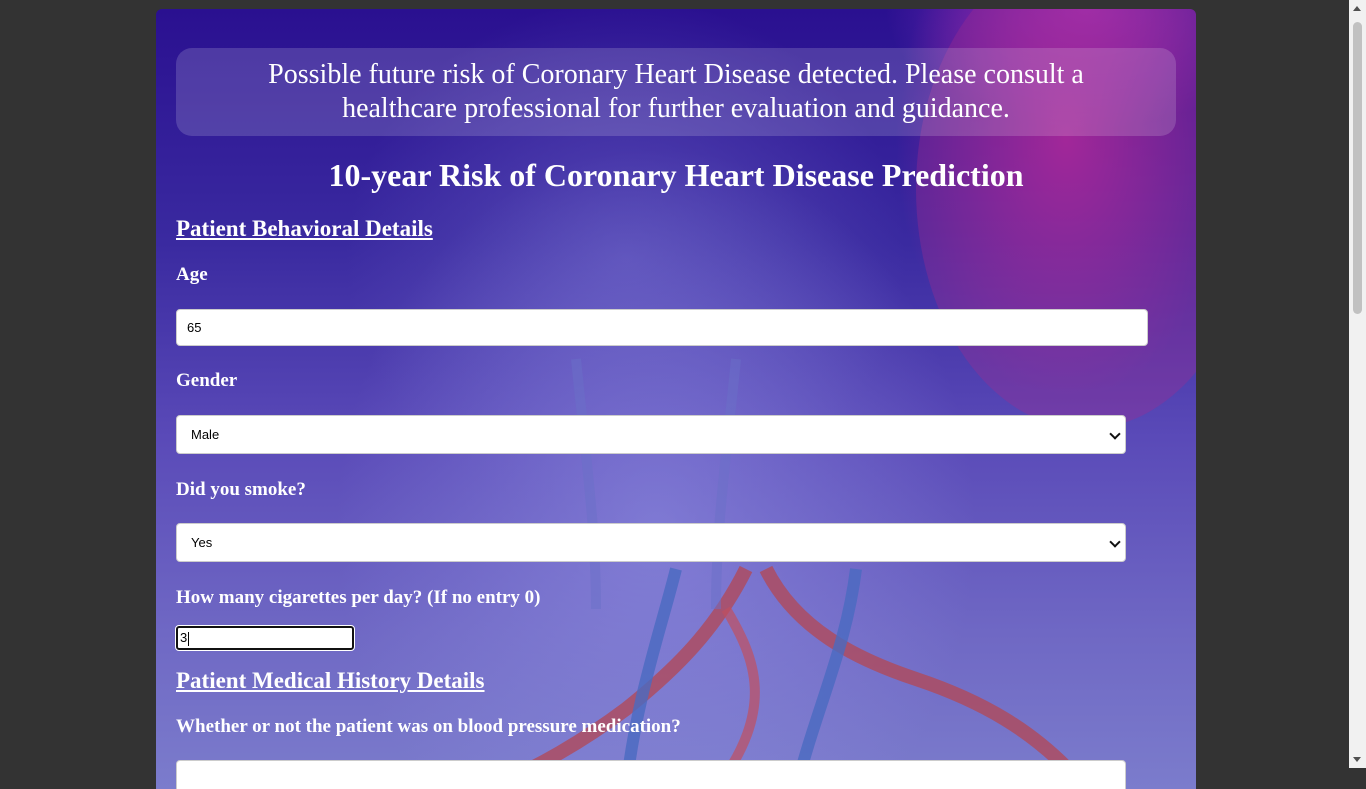 Image resolution: width=1366 pixels, height=789 pixels. I want to click on scroll-down-arrow-icon, so click(1357, 759).